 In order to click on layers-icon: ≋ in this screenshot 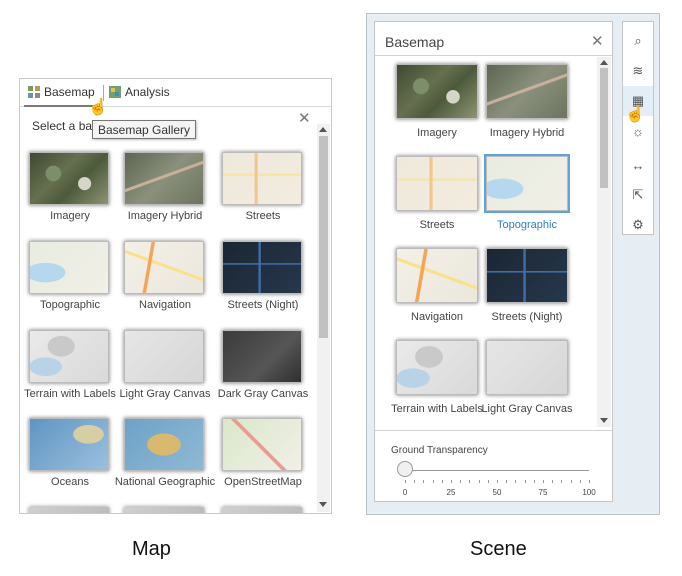, I will do `click(638, 71)`.